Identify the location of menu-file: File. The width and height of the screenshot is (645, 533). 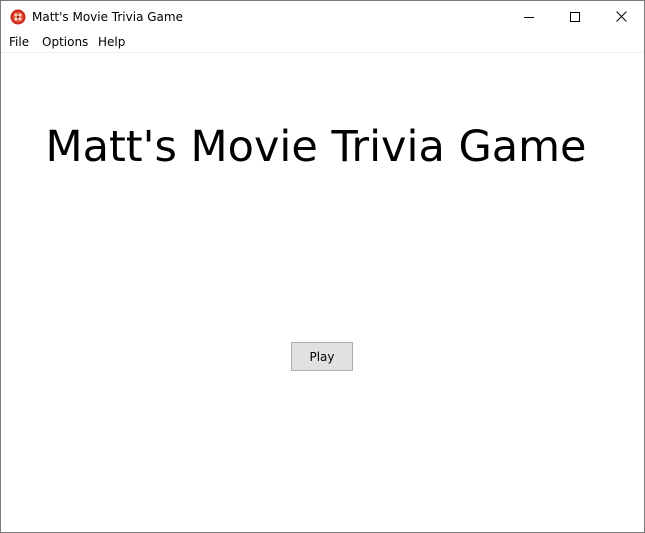
(19, 42).